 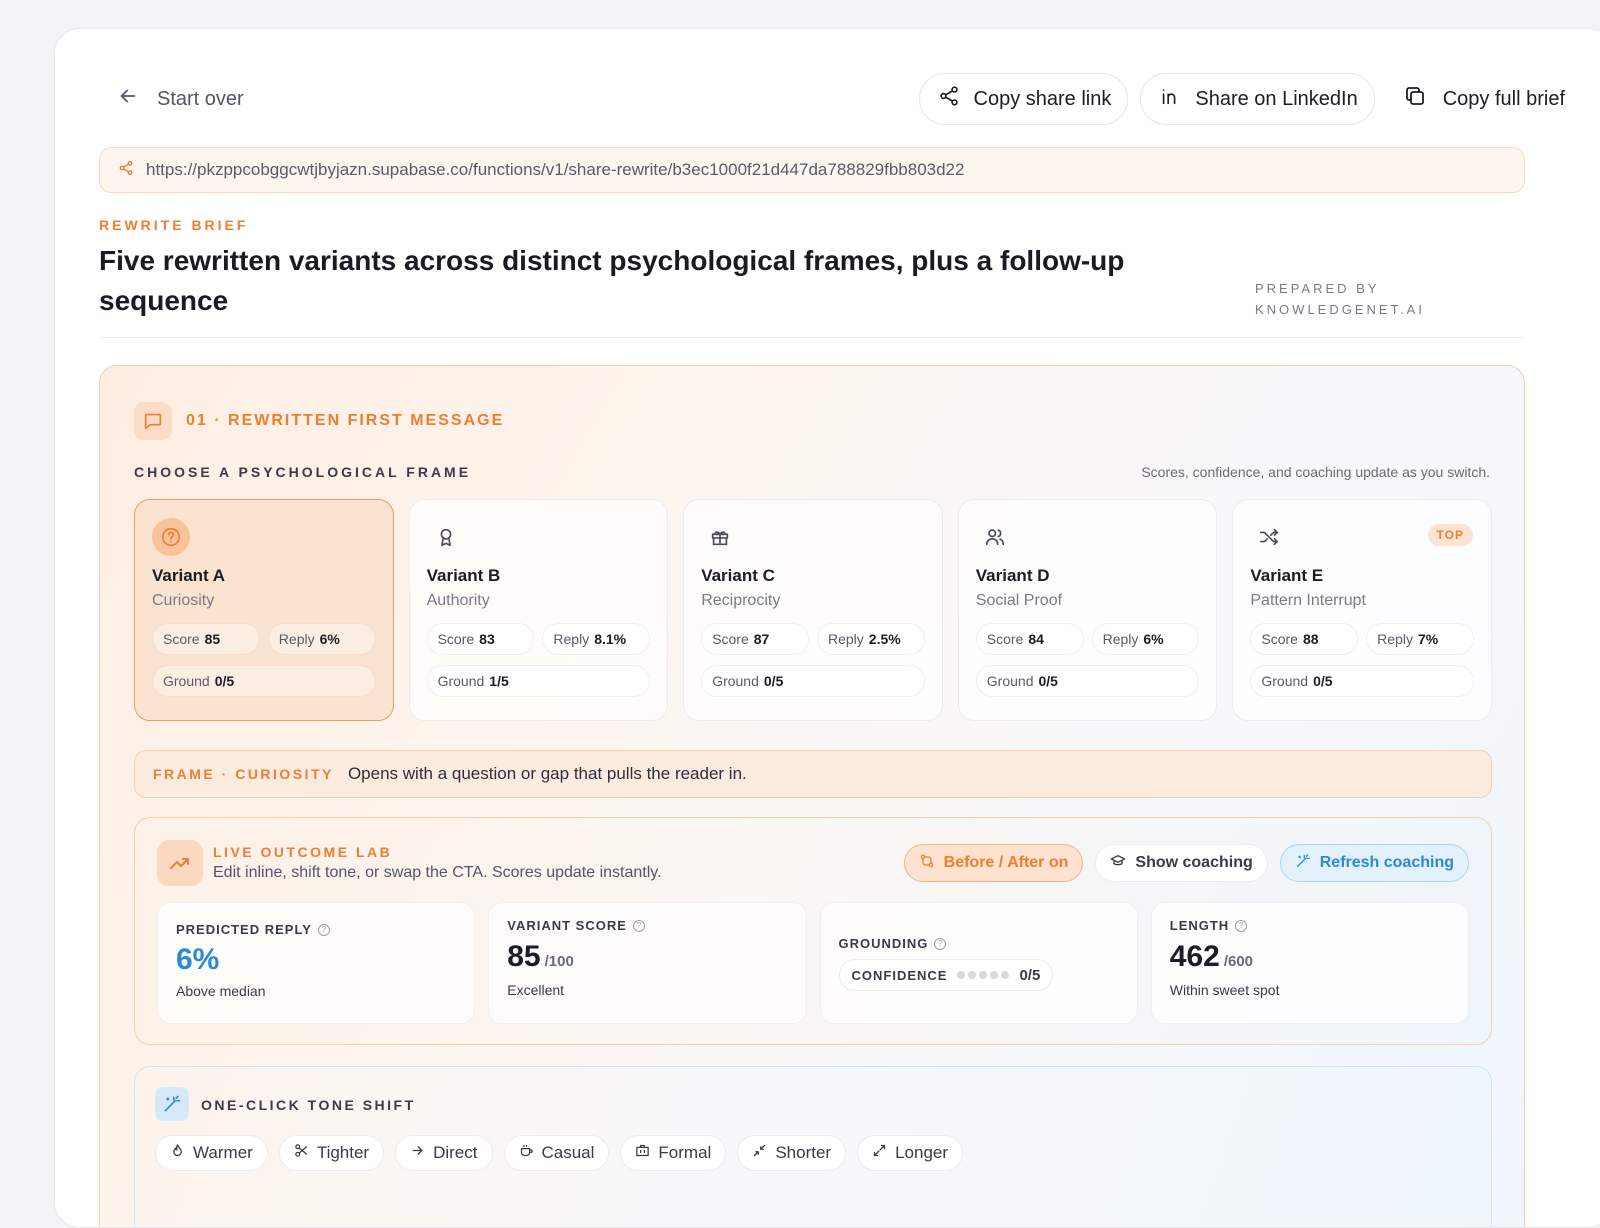 I want to click on trending-up-icon, so click(x=180, y=863).